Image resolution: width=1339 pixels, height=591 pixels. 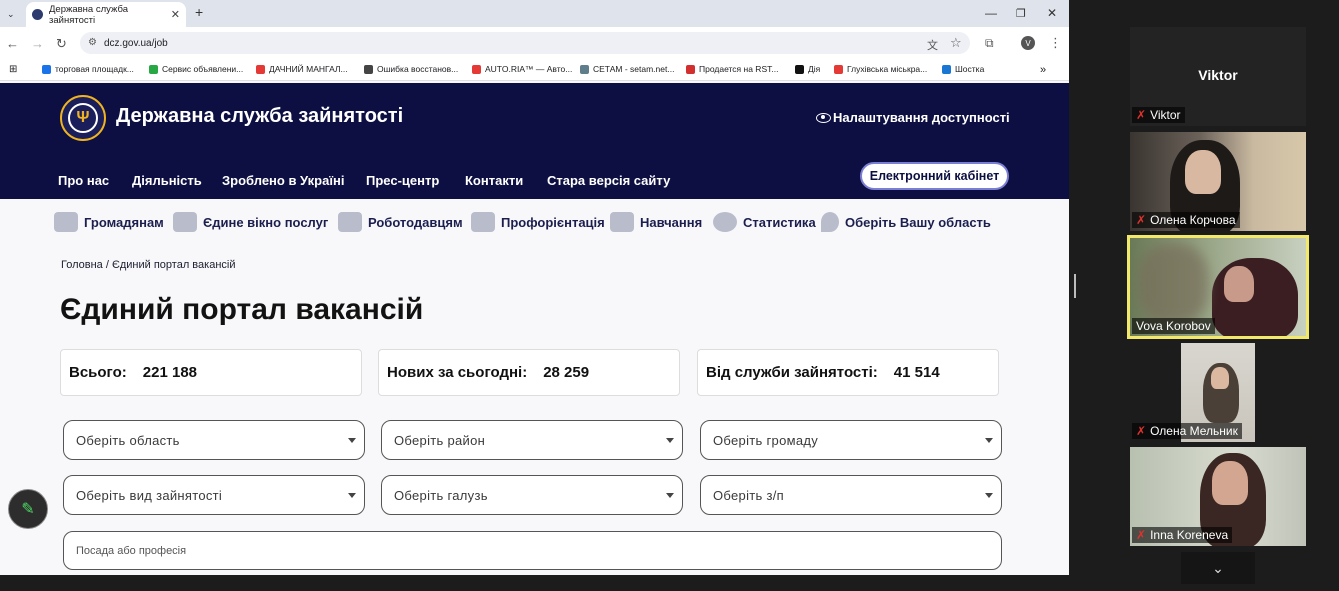 I want to click on apps-icon: ⊞, so click(x=13, y=69).